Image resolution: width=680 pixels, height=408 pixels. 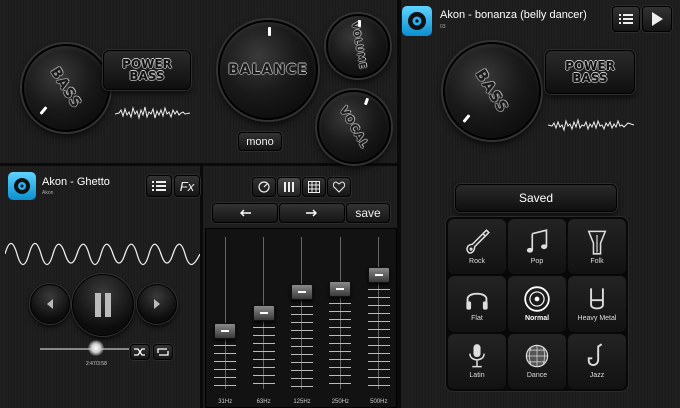 I want to click on tab-favorites, so click(x=339, y=187).